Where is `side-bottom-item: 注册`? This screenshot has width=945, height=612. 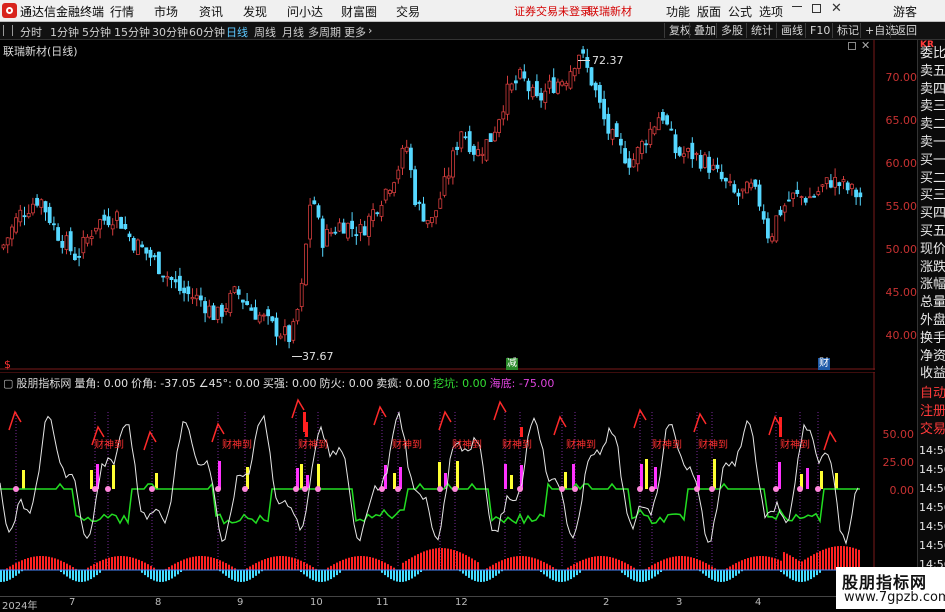
side-bottom-item: 注册 is located at coordinates (932, 411).